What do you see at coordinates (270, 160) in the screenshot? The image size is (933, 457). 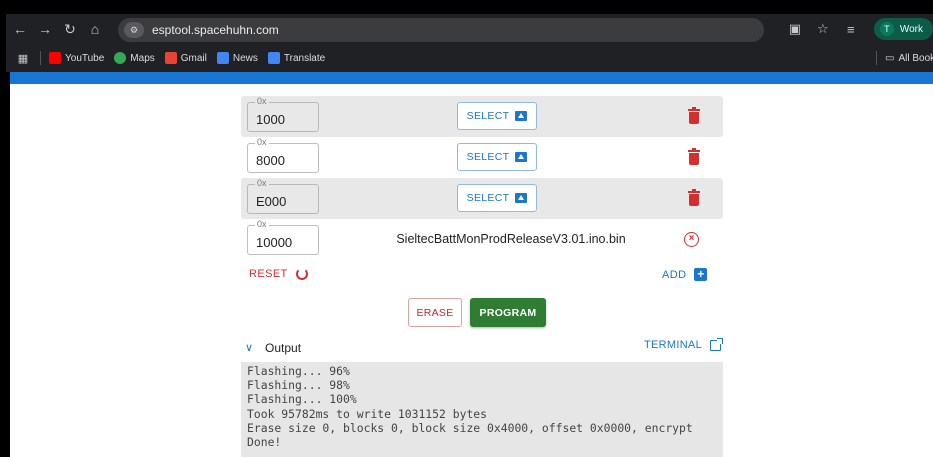 I see `offset-value: 8000` at bounding box center [270, 160].